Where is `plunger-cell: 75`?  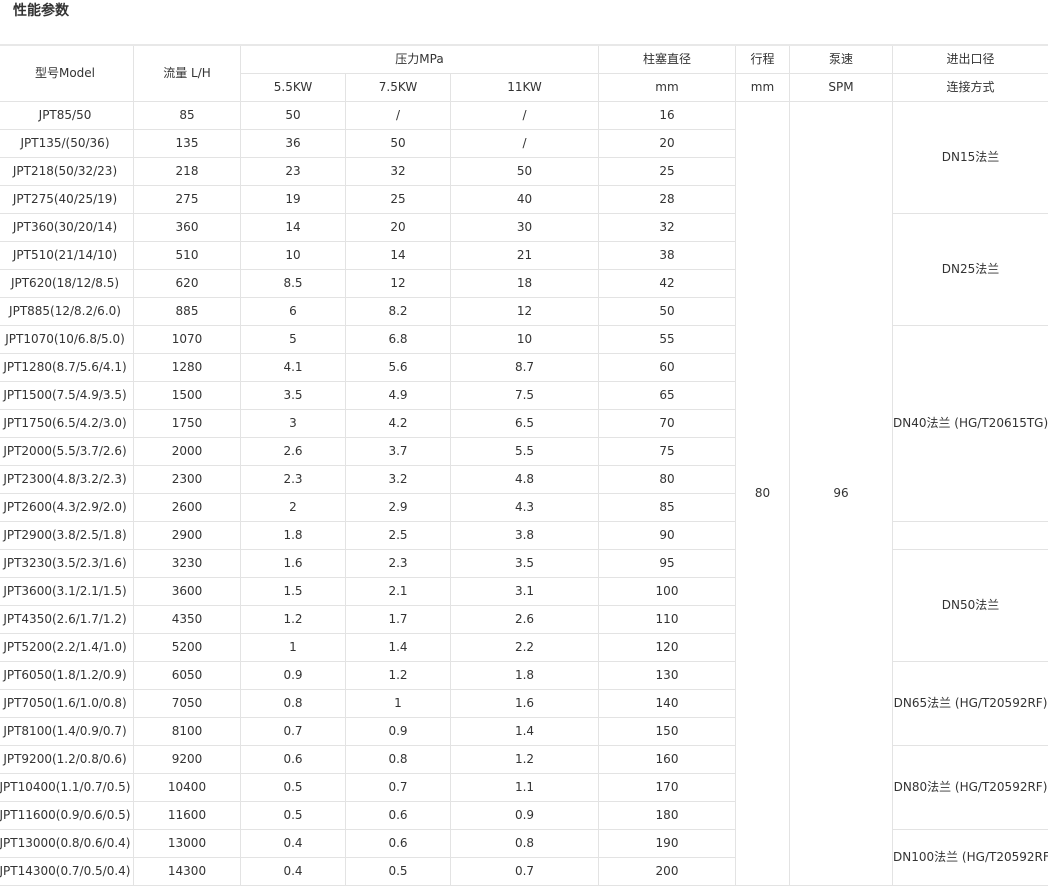
plunger-cell: 75 is located at coordinates (667, 452).